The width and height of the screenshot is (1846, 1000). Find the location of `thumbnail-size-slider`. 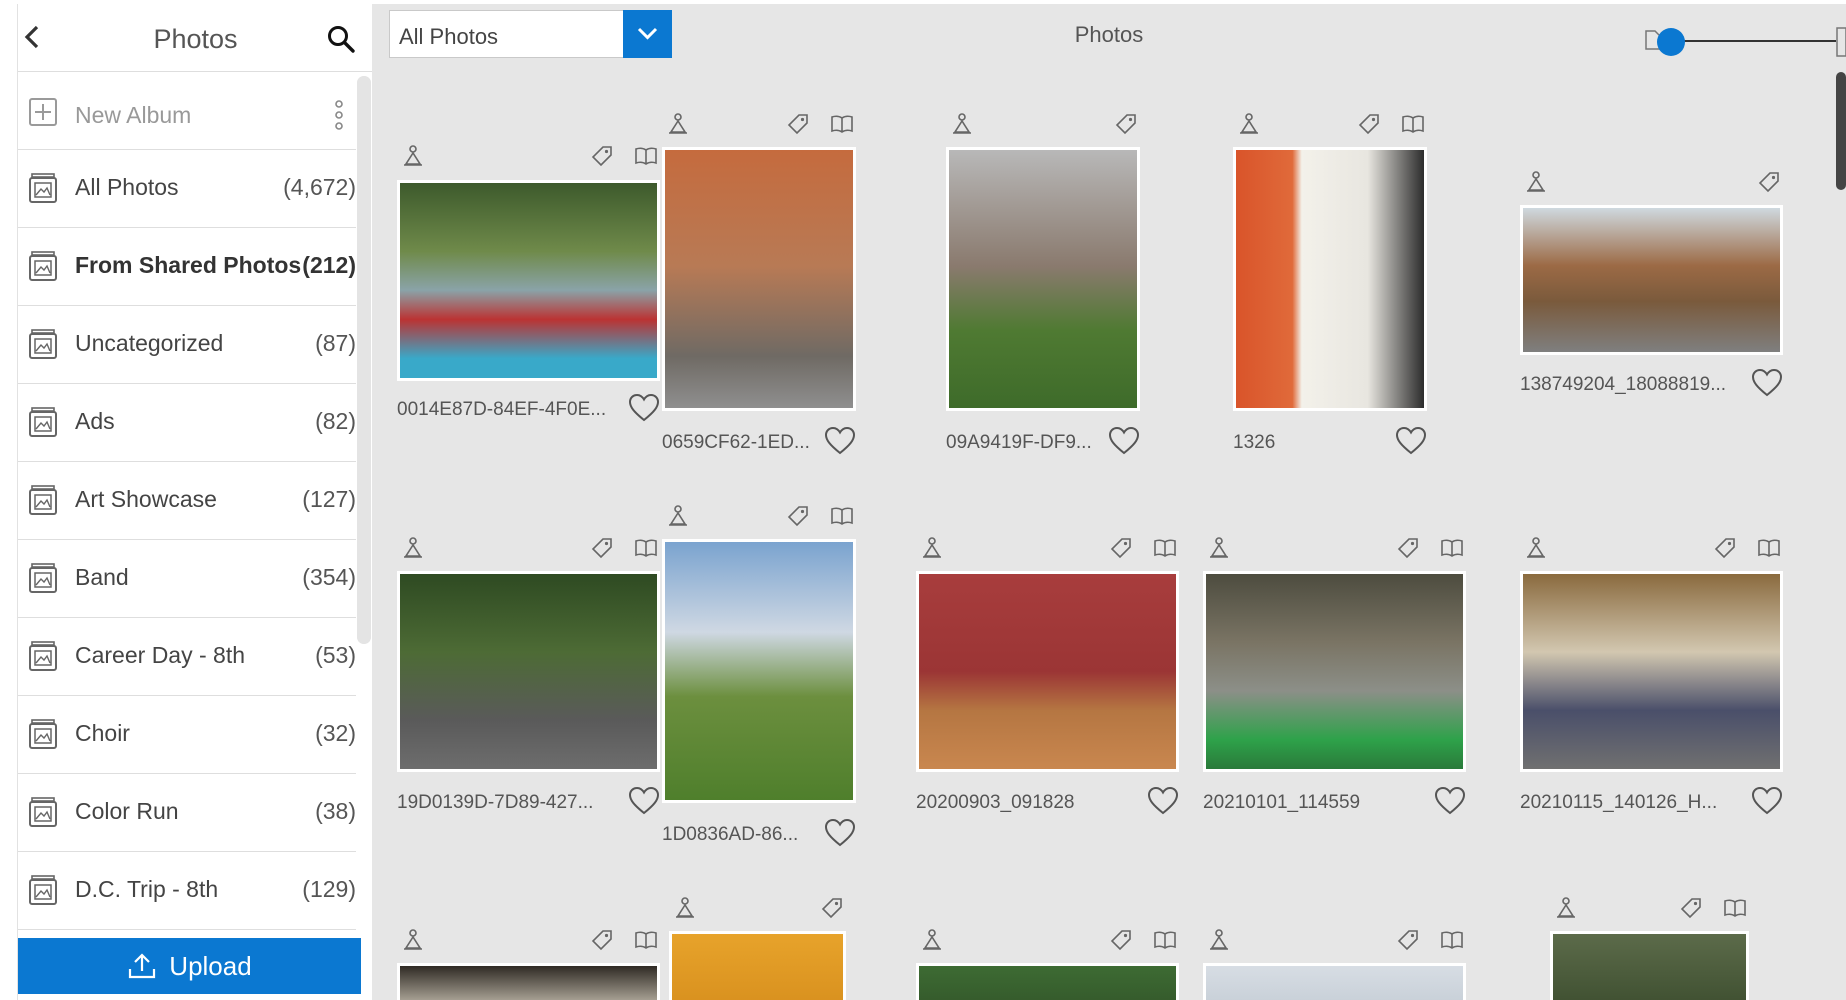

thumbnail-size-slider is located at coordinates (1736, 42).